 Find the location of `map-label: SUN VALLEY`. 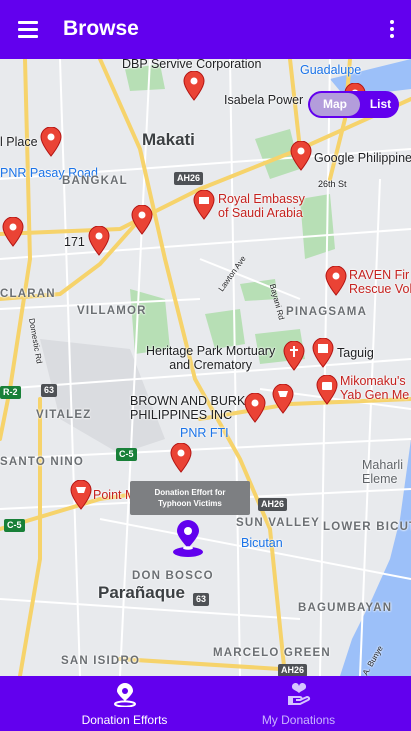

map-label: SUN VALLEY is located at coordinates (278, 523).